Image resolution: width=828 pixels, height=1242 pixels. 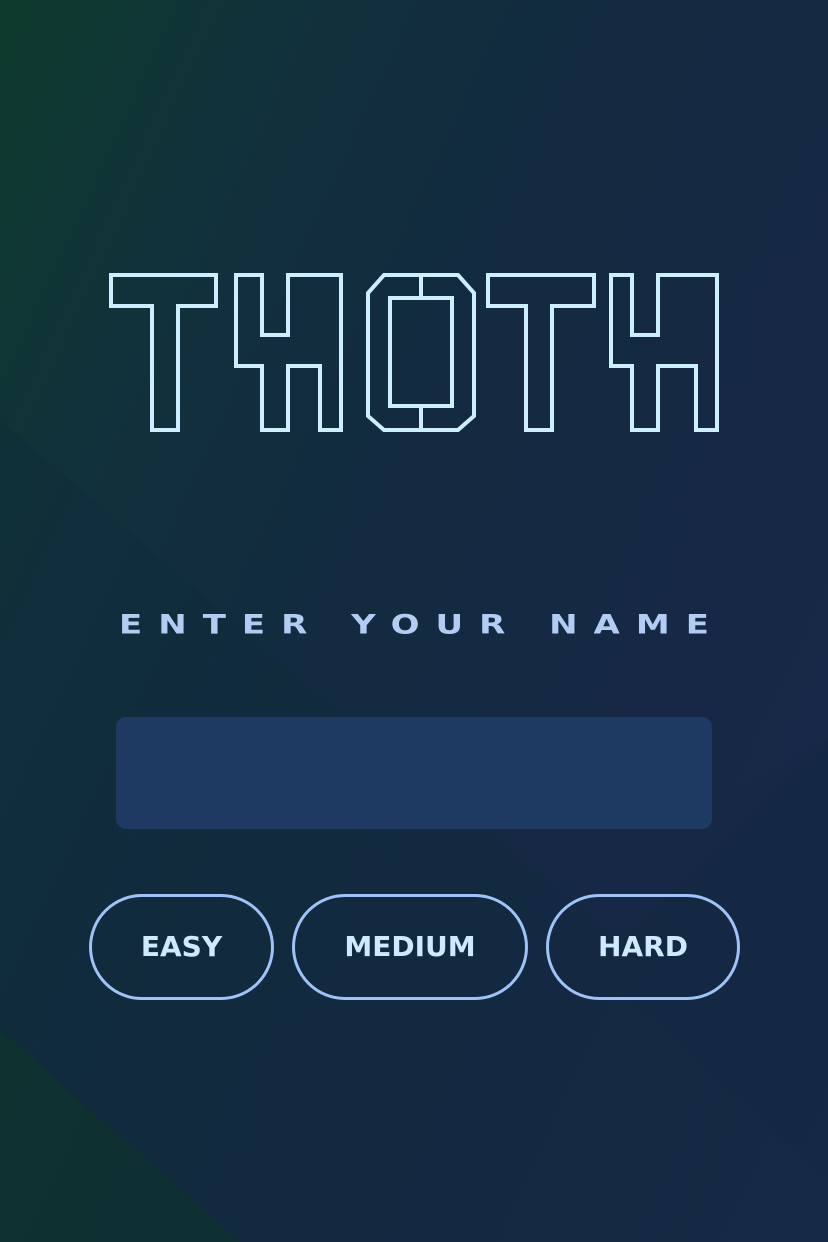 I want to click on logo-artwork, so click(x=414, y=352).